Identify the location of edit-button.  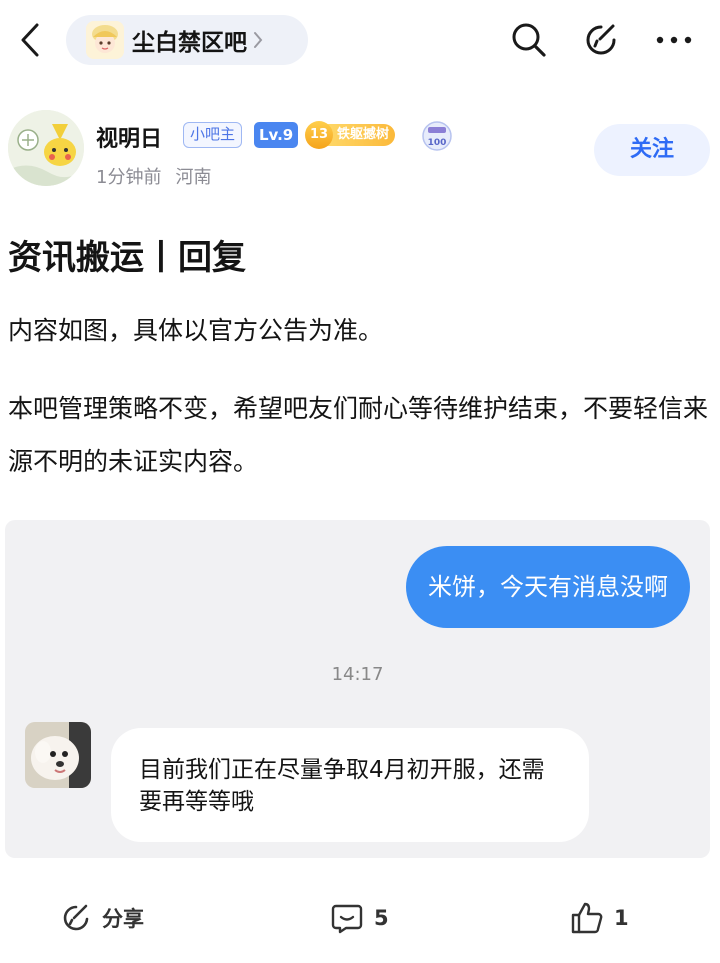
(601, 40).